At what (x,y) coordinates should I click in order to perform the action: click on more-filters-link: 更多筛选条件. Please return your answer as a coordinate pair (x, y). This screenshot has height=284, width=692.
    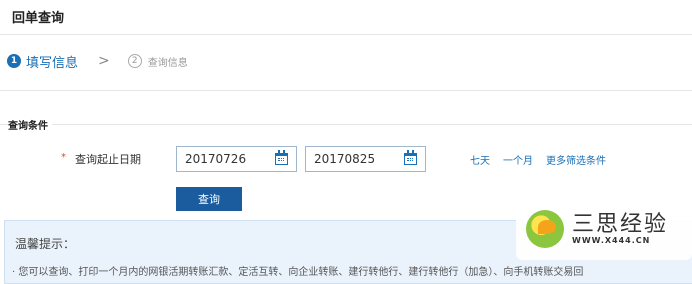
    Looking at the image, I should click on (576, 159).